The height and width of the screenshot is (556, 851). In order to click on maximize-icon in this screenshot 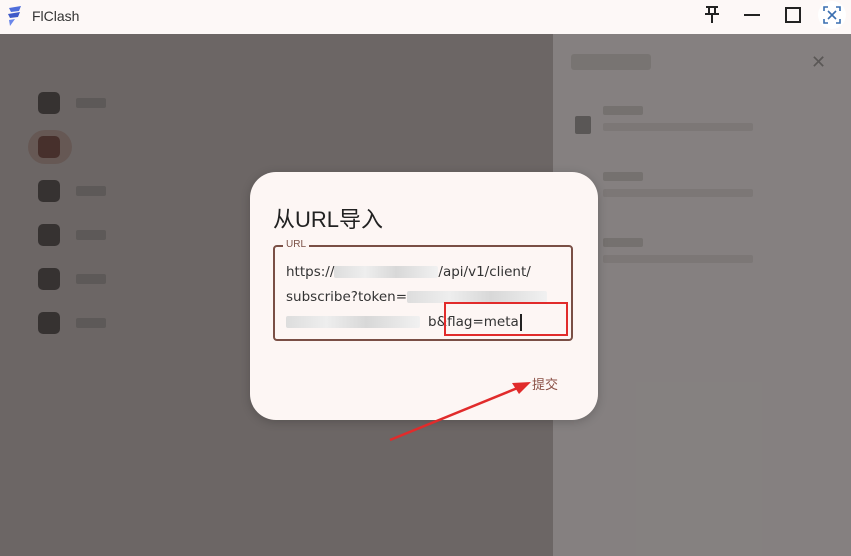, I will do `click(793, 15)`.